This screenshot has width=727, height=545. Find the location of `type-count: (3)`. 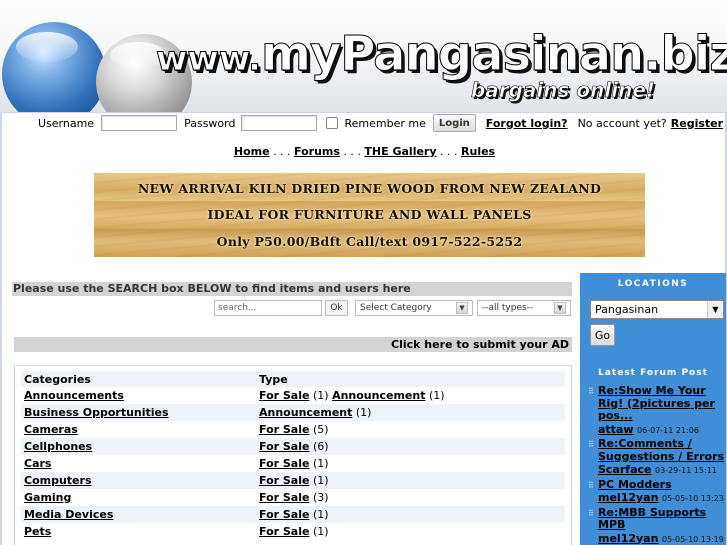

type-count: (3) is located at coordinates (320, 497).